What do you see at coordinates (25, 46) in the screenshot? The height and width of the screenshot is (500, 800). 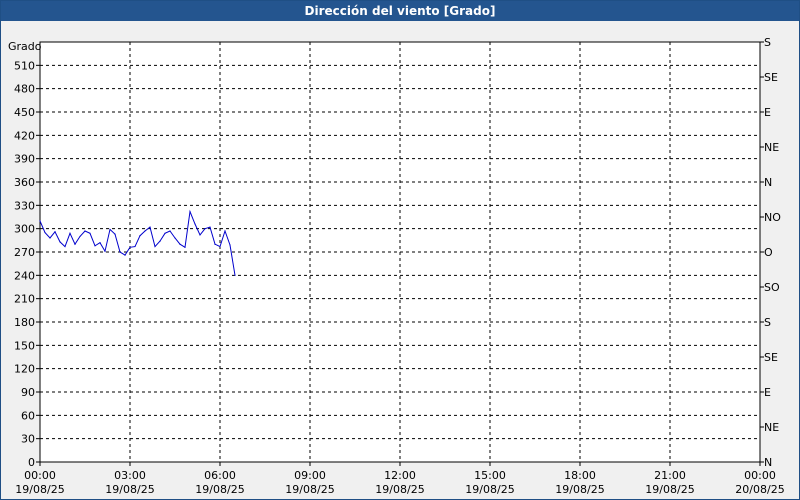 I see `y-axis-title: Grado` at bounding box center [25, 46].